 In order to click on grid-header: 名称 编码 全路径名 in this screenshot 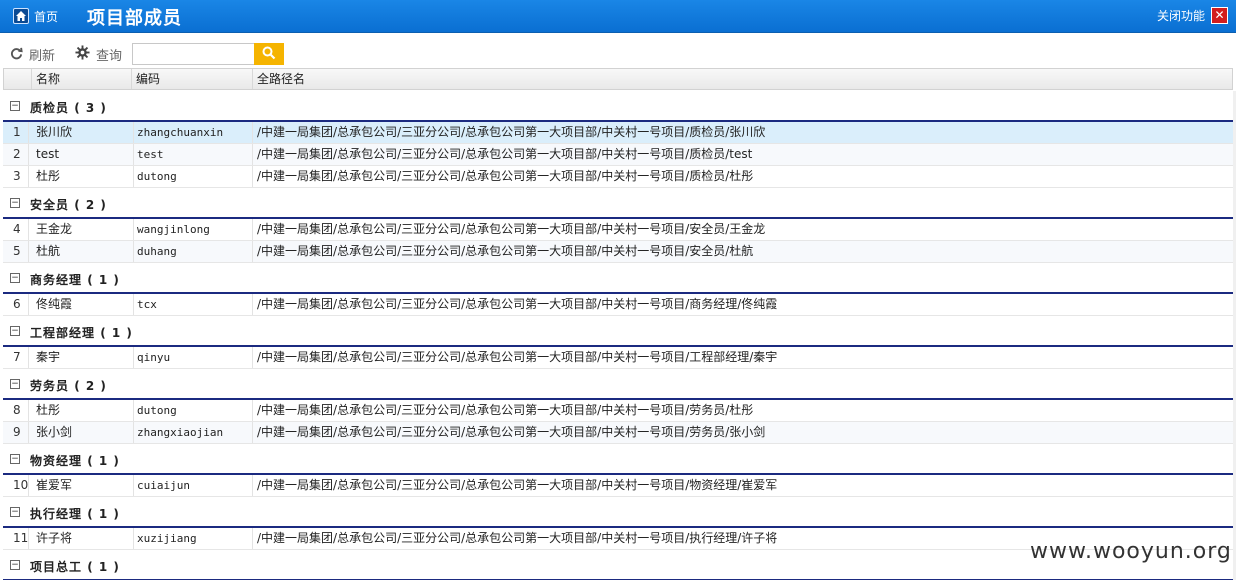, I will do `click(618, 79)`.